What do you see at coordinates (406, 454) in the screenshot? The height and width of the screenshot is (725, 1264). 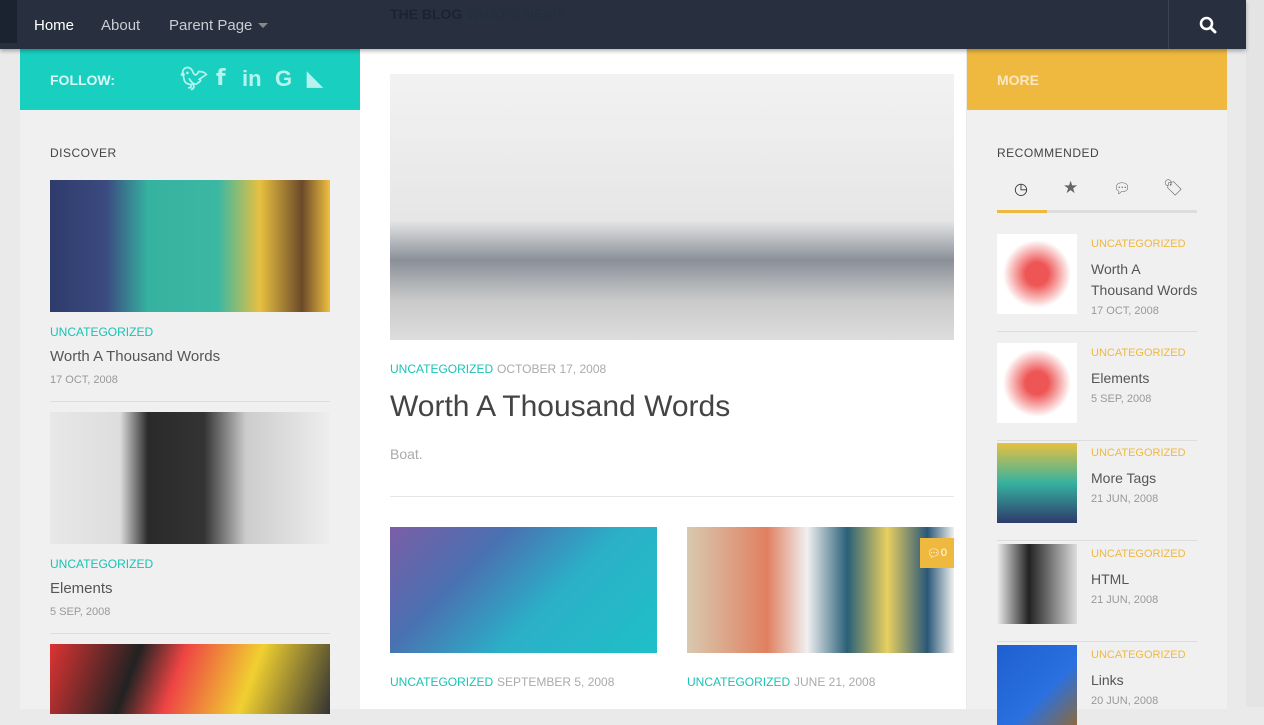 I see `featured-excerpt: Boat.` at bounding box center [406, 454].